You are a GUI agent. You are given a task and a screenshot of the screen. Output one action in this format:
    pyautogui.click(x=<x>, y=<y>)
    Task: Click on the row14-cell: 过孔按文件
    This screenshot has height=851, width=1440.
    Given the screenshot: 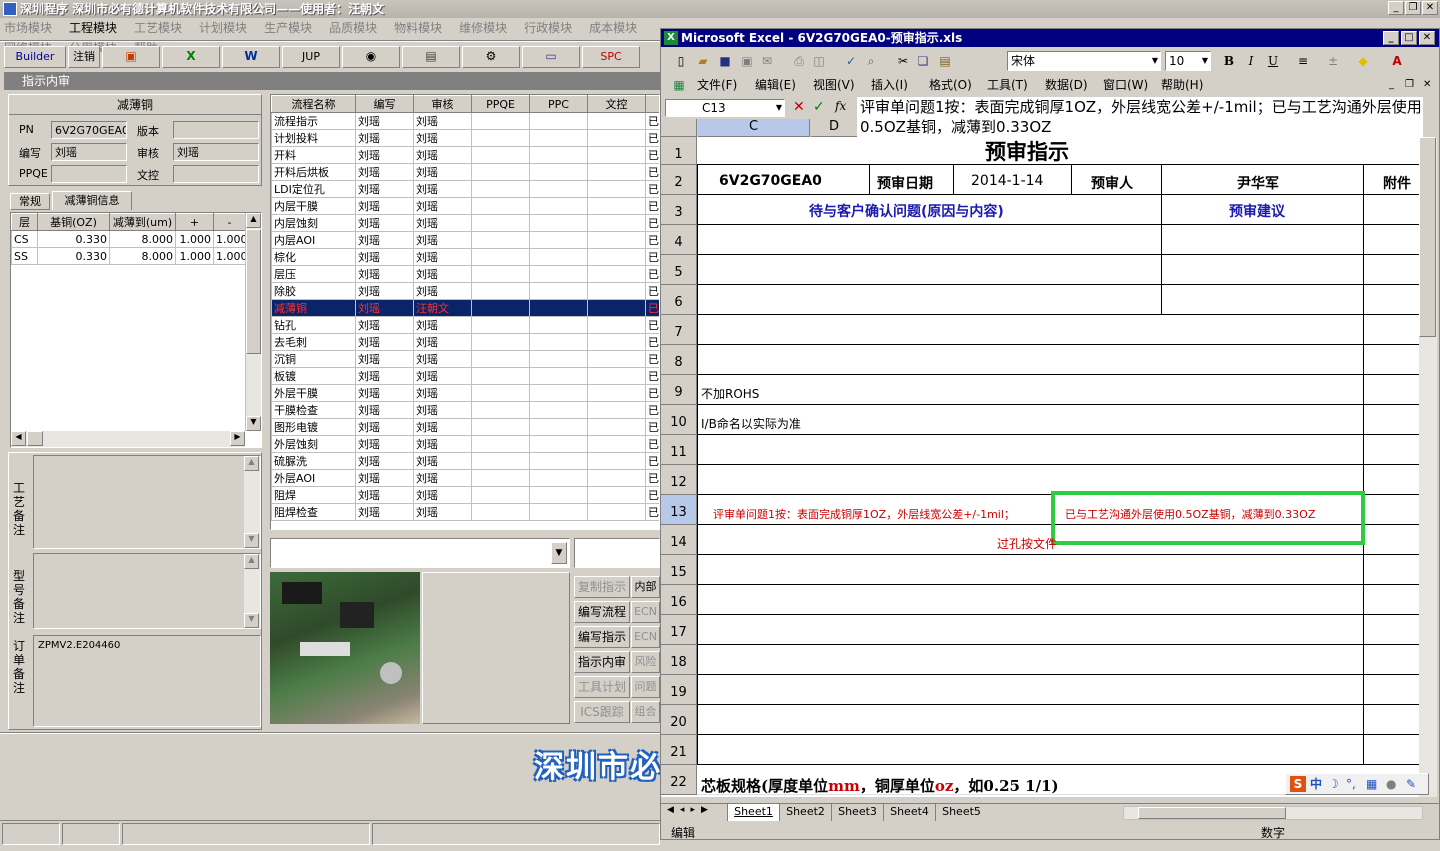 What is the action you would take?
    pyautogui.click(x=1027, y=543)
    